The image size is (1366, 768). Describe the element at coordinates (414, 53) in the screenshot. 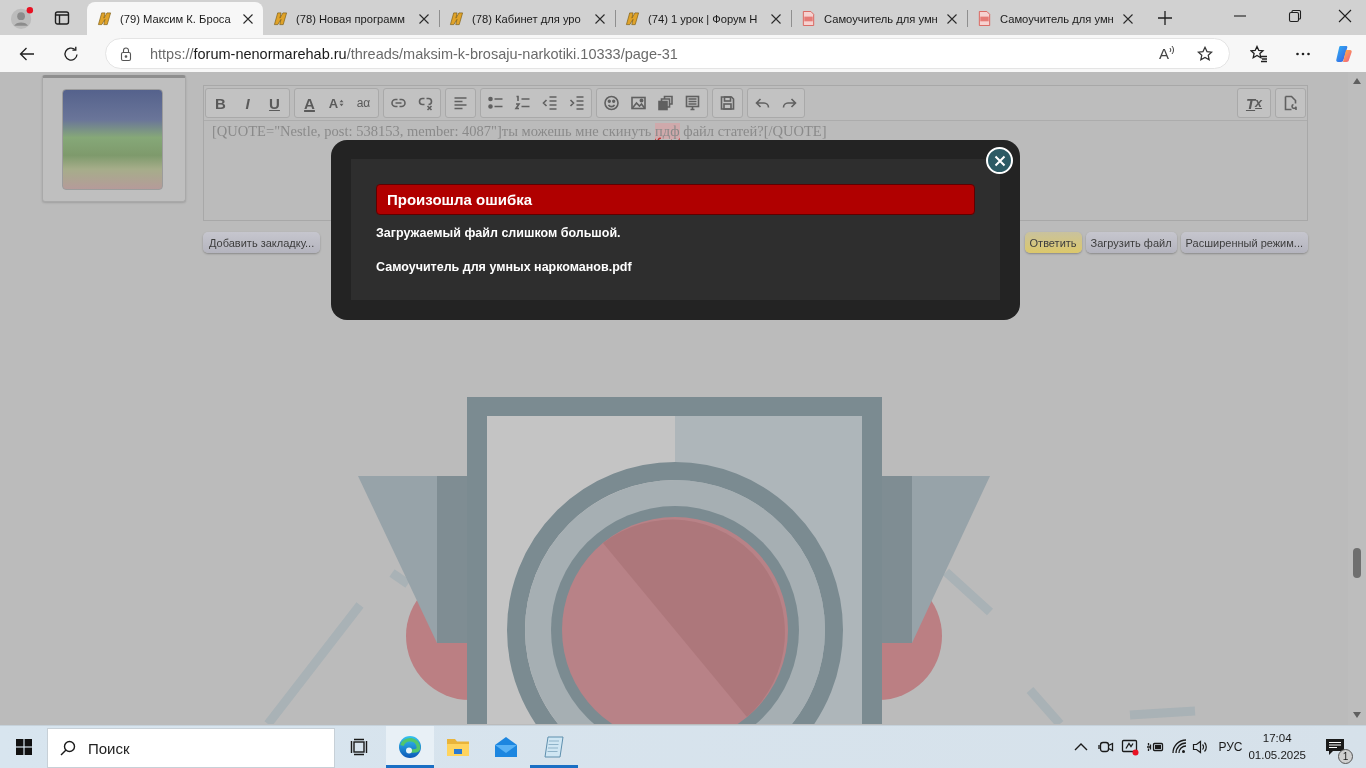

I see `url-text: https://forum-nenormarehab.ru/threads/maksim-k-brosaju-narkotiki.10333/page-31` at that location.